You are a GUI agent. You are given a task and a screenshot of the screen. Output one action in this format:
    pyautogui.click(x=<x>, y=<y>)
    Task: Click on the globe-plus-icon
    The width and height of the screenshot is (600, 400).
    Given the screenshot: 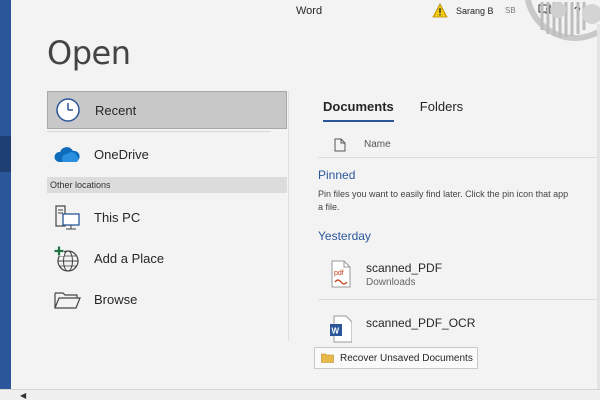 What is the action you would take?
    pyautogui.click(x=67, y=259)
    